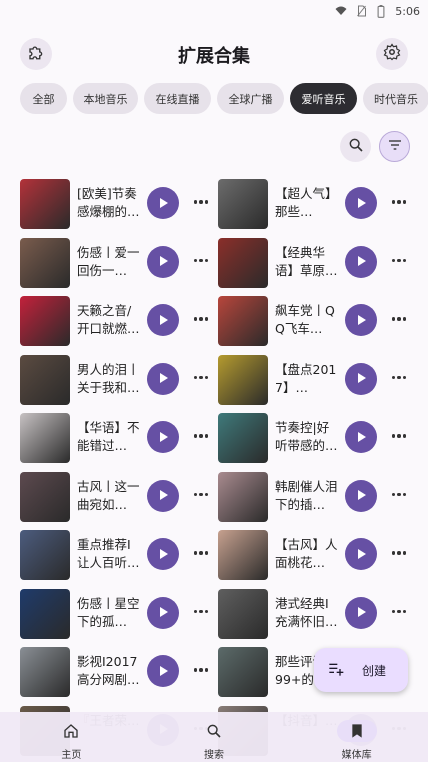 The width and height of the screenshot is (428, 762). I want to click on nav-search: 搜索, so click(214, 737).